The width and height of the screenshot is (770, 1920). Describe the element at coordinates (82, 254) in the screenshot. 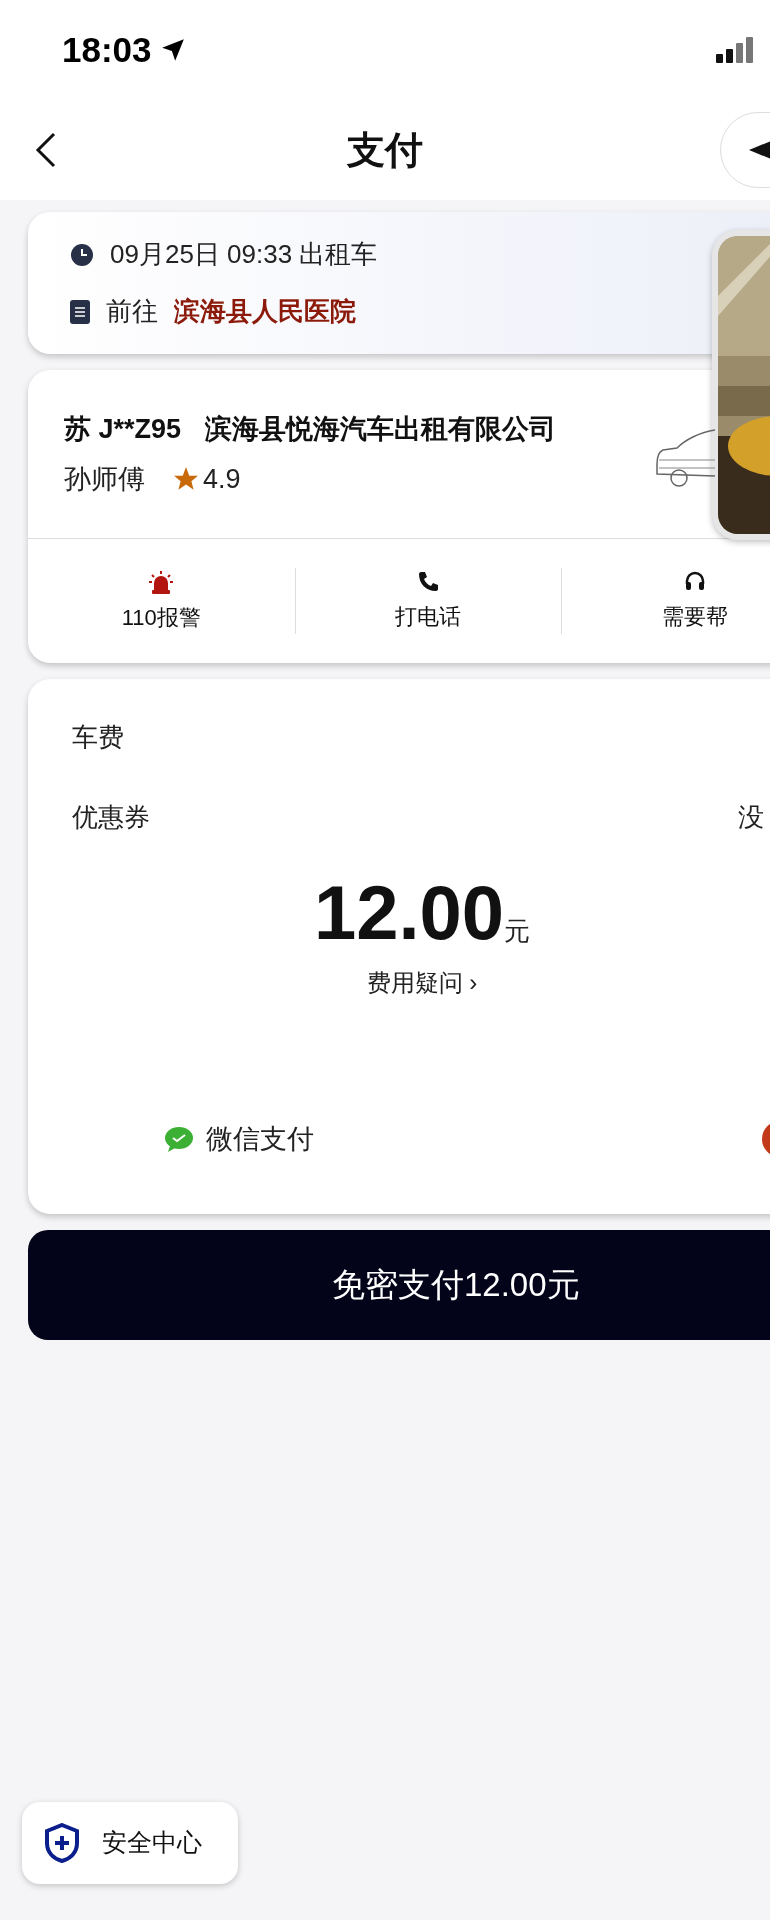

I see `clock-icon` at that location.